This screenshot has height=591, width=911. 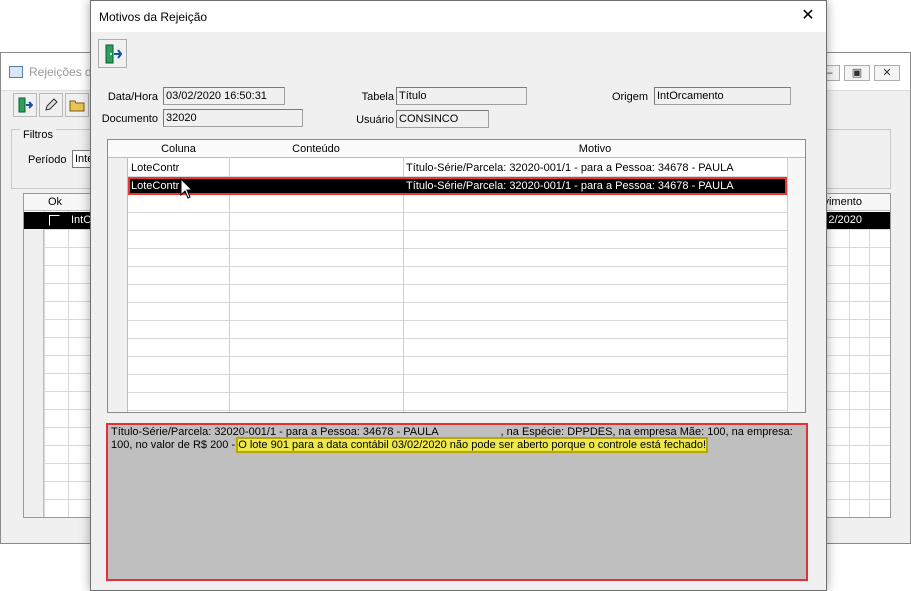 I want to click on exit-button, so click(x=25, y=105).